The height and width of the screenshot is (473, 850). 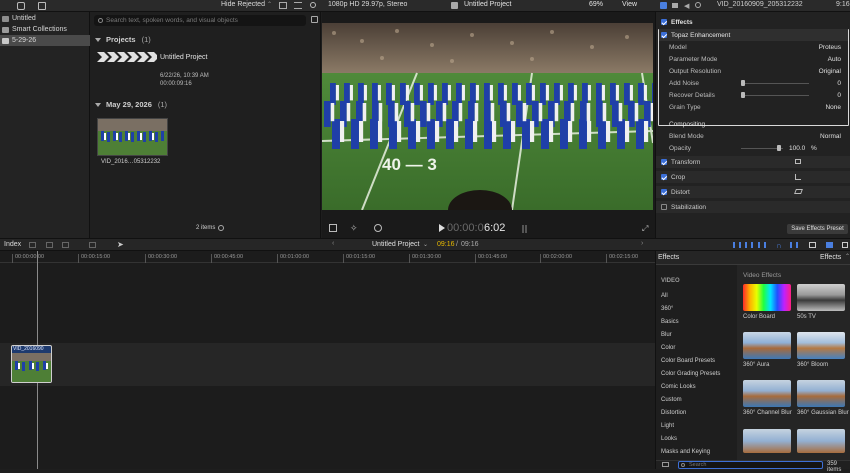 What do you see at coordinates (378, 228) in the screenshot?
I see `speed-icon` at bounding box center [378, 228].